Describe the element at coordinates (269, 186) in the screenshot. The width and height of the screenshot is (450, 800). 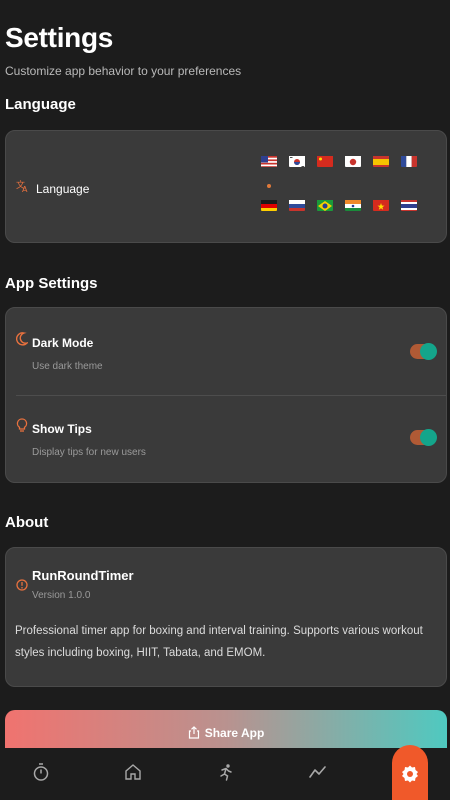
I see `selected-language-indicator` at that location.